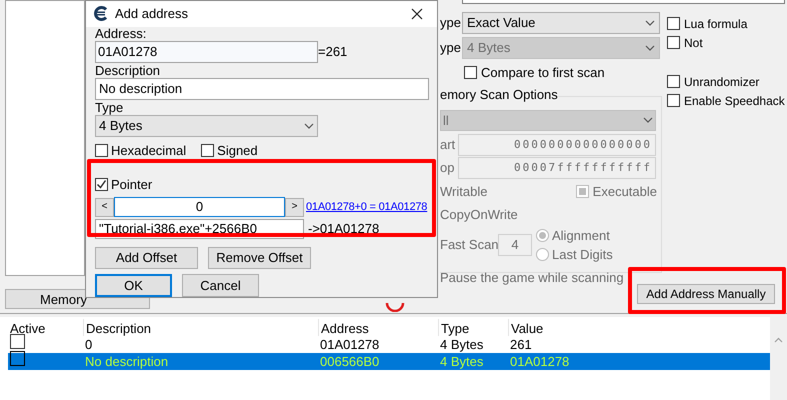  What do you see at coordinates (199, 207) in the screenshot?
I see `offset-field: 0` at bounding box center [199, 207].